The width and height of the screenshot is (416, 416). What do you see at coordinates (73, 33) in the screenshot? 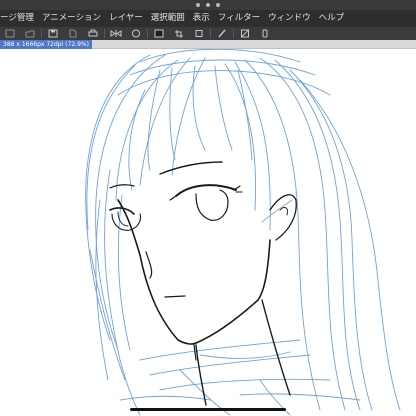
I see `export-icon` at bounding box center [73, 33].